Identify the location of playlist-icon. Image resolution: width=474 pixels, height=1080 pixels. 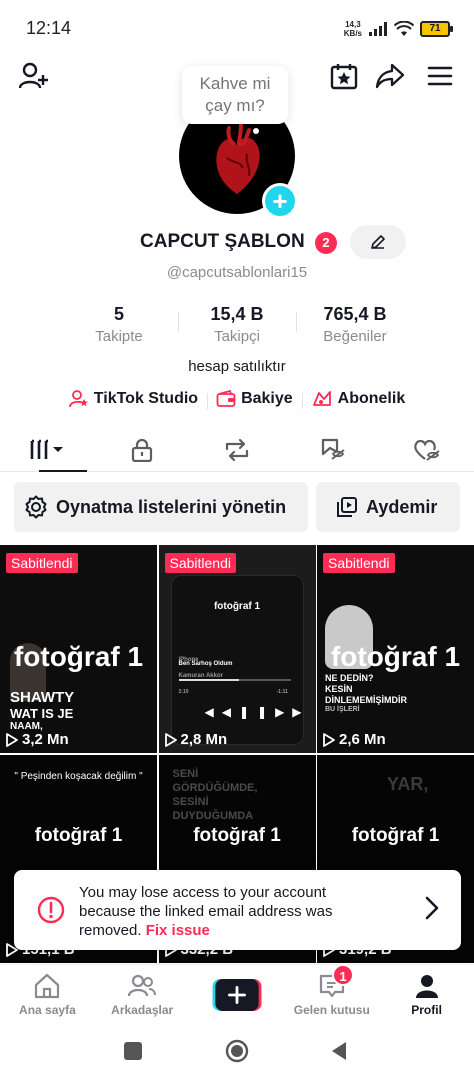
(347, 507).